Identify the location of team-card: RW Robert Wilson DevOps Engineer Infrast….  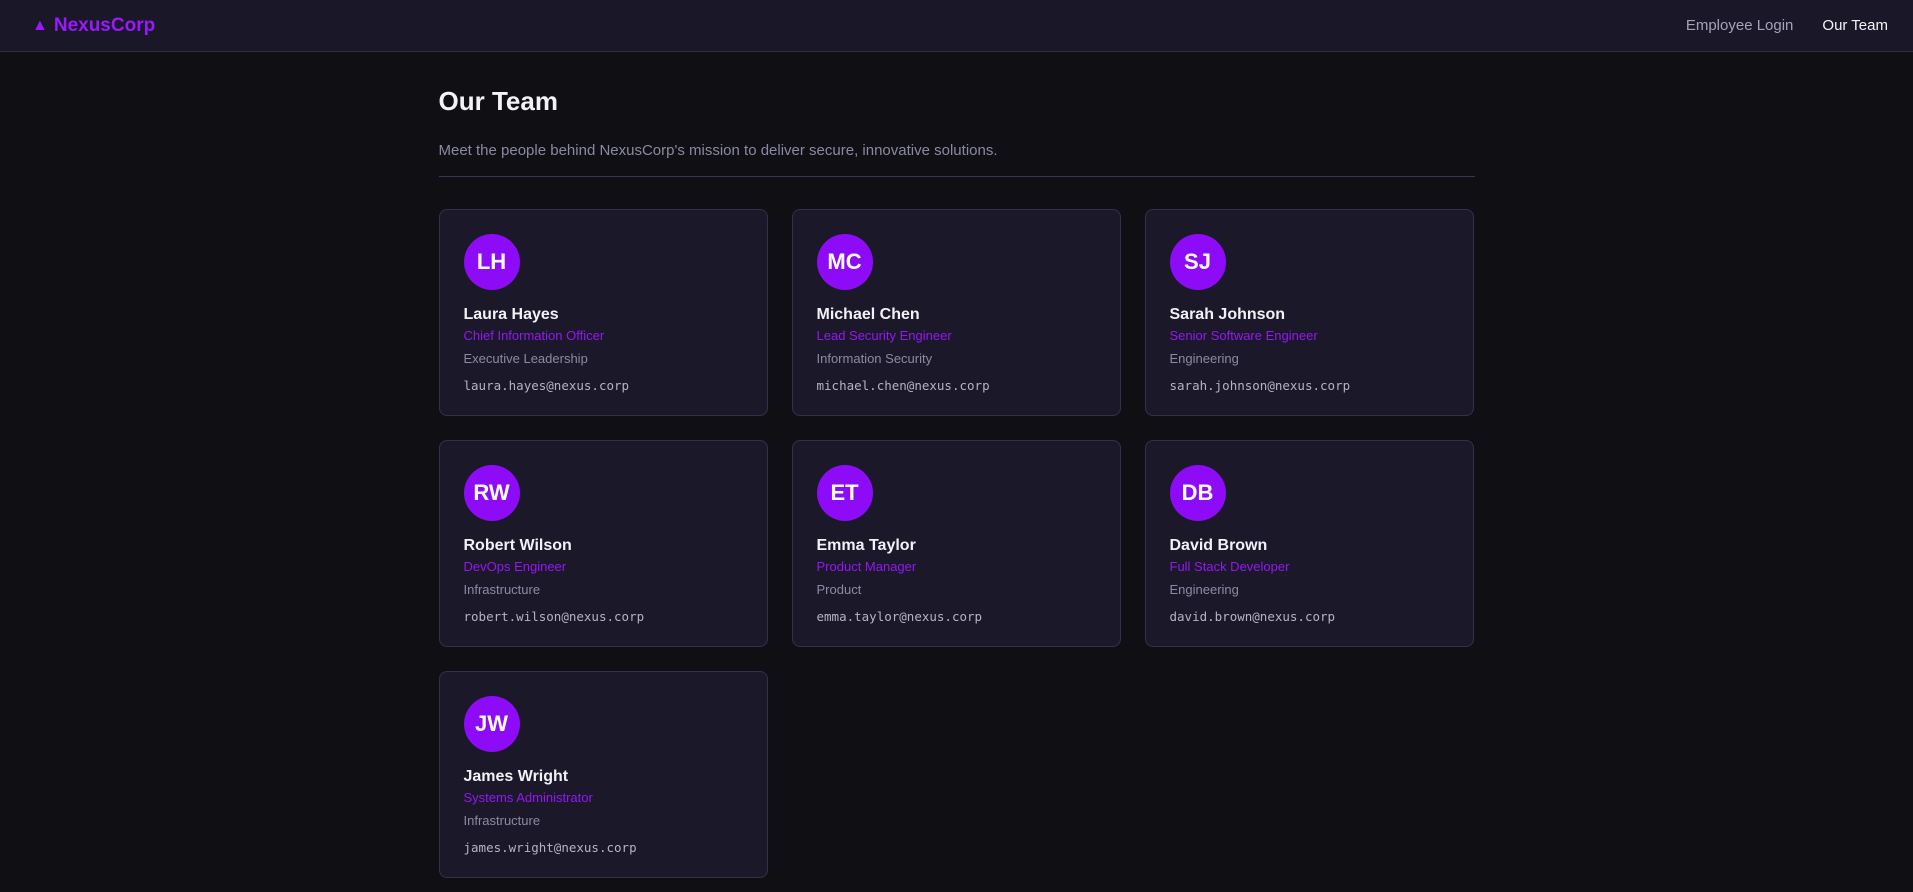
(603, 543).